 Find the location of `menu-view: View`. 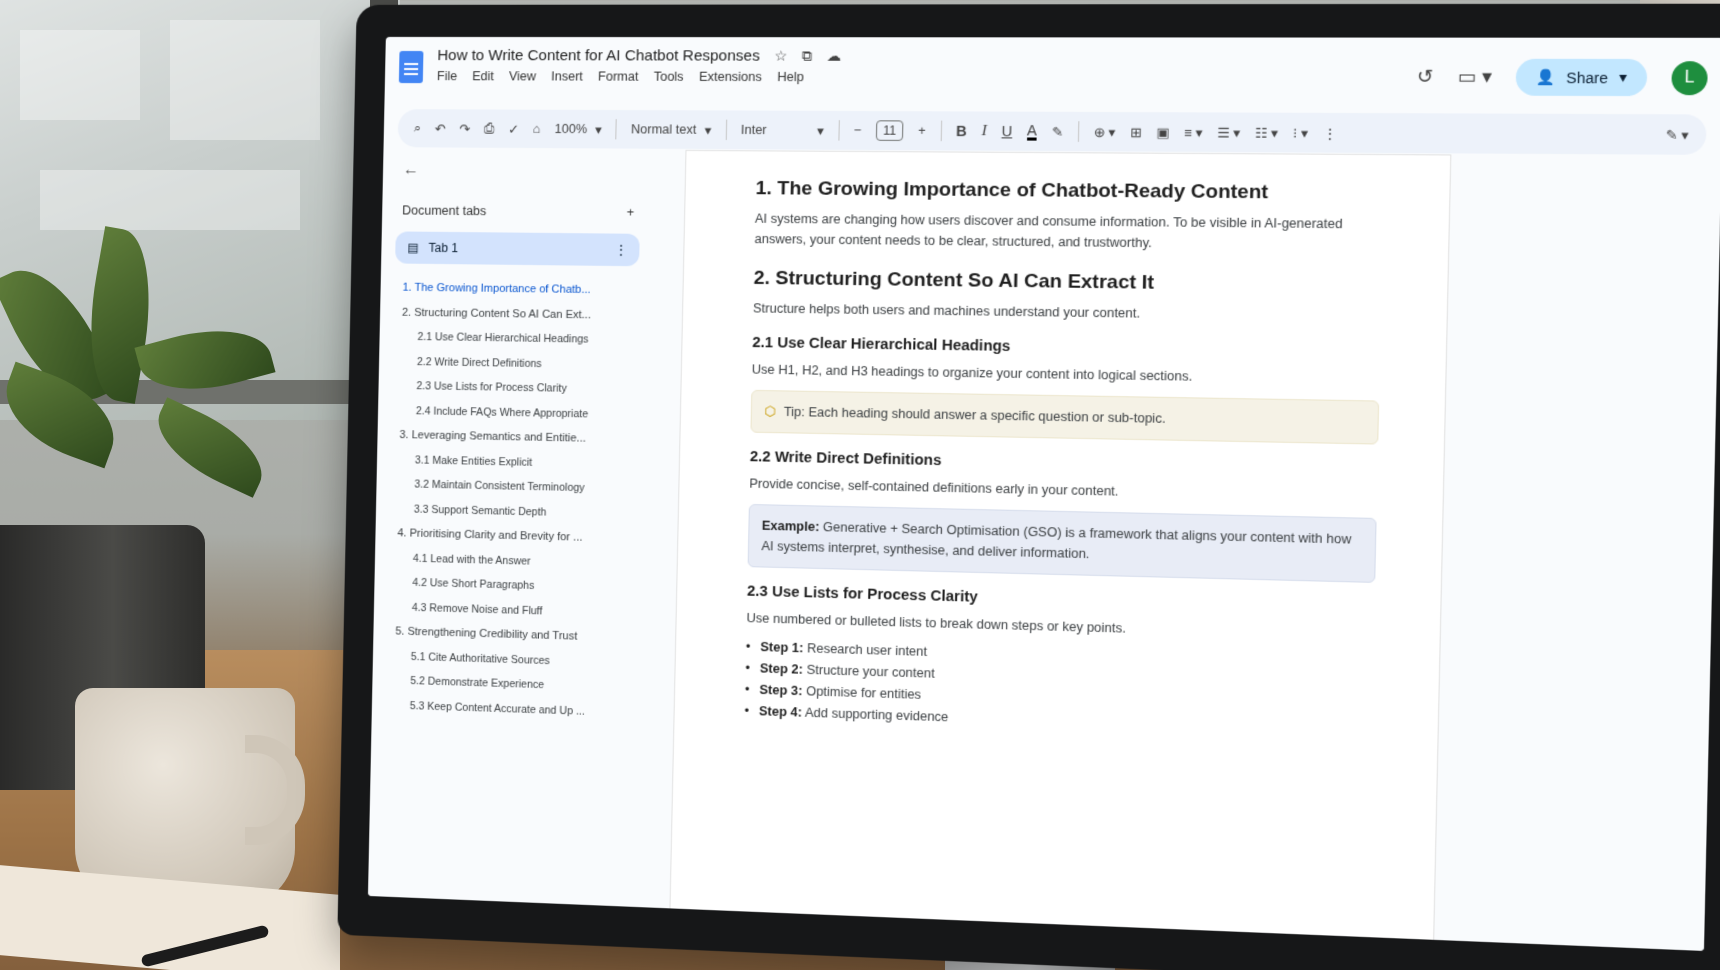

menu-view: View is located at coordinates (522, 76).